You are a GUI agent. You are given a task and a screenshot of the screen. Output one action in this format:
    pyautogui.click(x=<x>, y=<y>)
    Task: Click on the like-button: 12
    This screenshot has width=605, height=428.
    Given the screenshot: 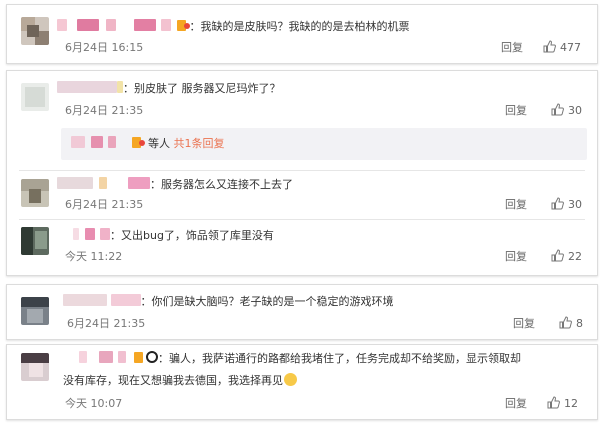 What is the action you would take?
    pyautogui.click(x=562, y=403)
    